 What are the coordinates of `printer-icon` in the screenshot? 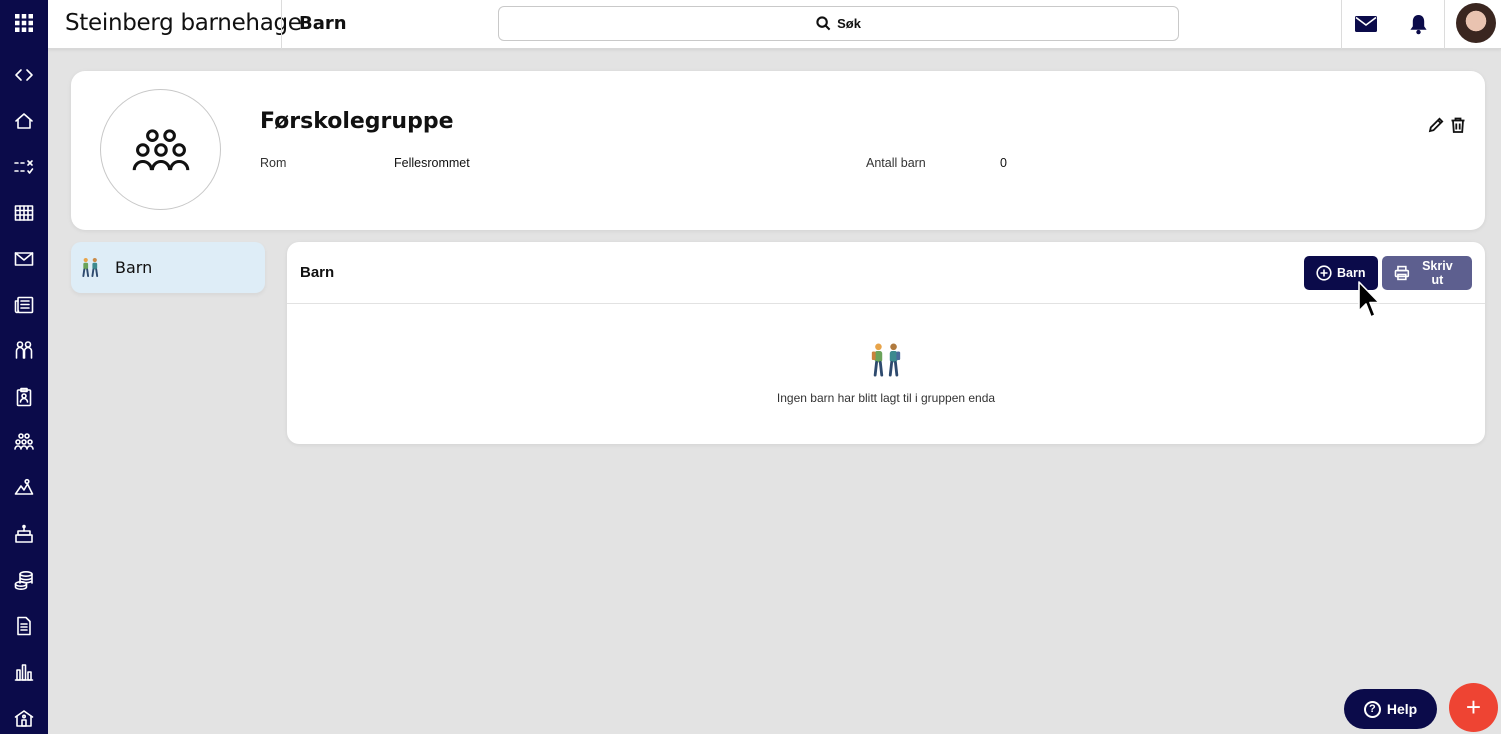 It's located at (1402, 273).